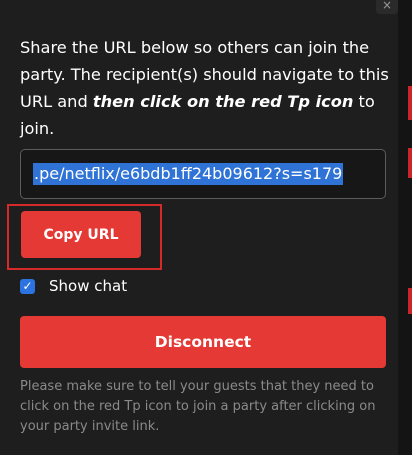 This screenshot has height=455, width=412. What do you see at coordinates (27, 286) in the screenshot?
I see `show-chat-checkbox: ✓` at bounding box center [27, 286].